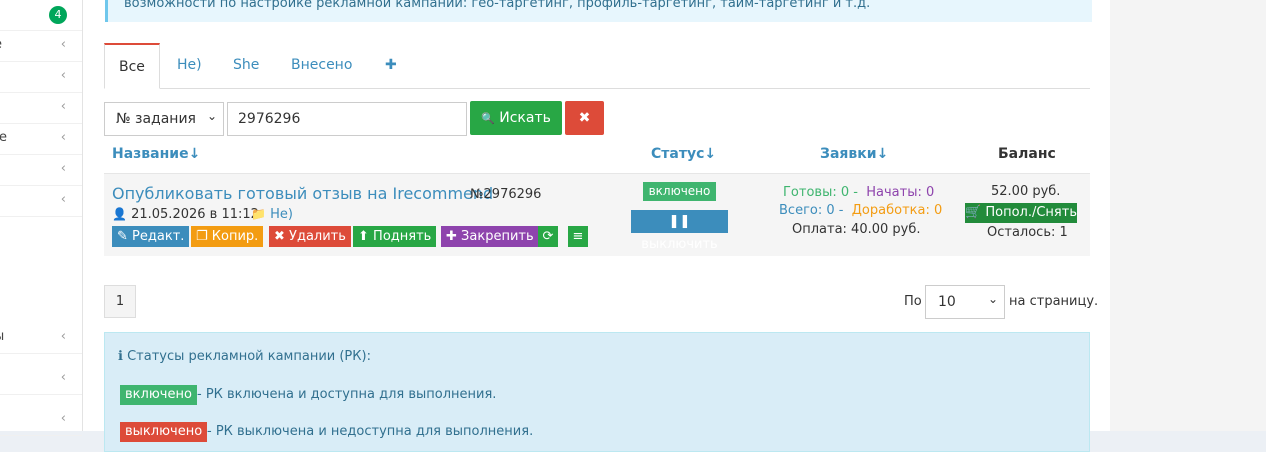 The width and height of the screenshot is (1266, 452). I want to click on refresh-button: ⟳, so click(548, 236).